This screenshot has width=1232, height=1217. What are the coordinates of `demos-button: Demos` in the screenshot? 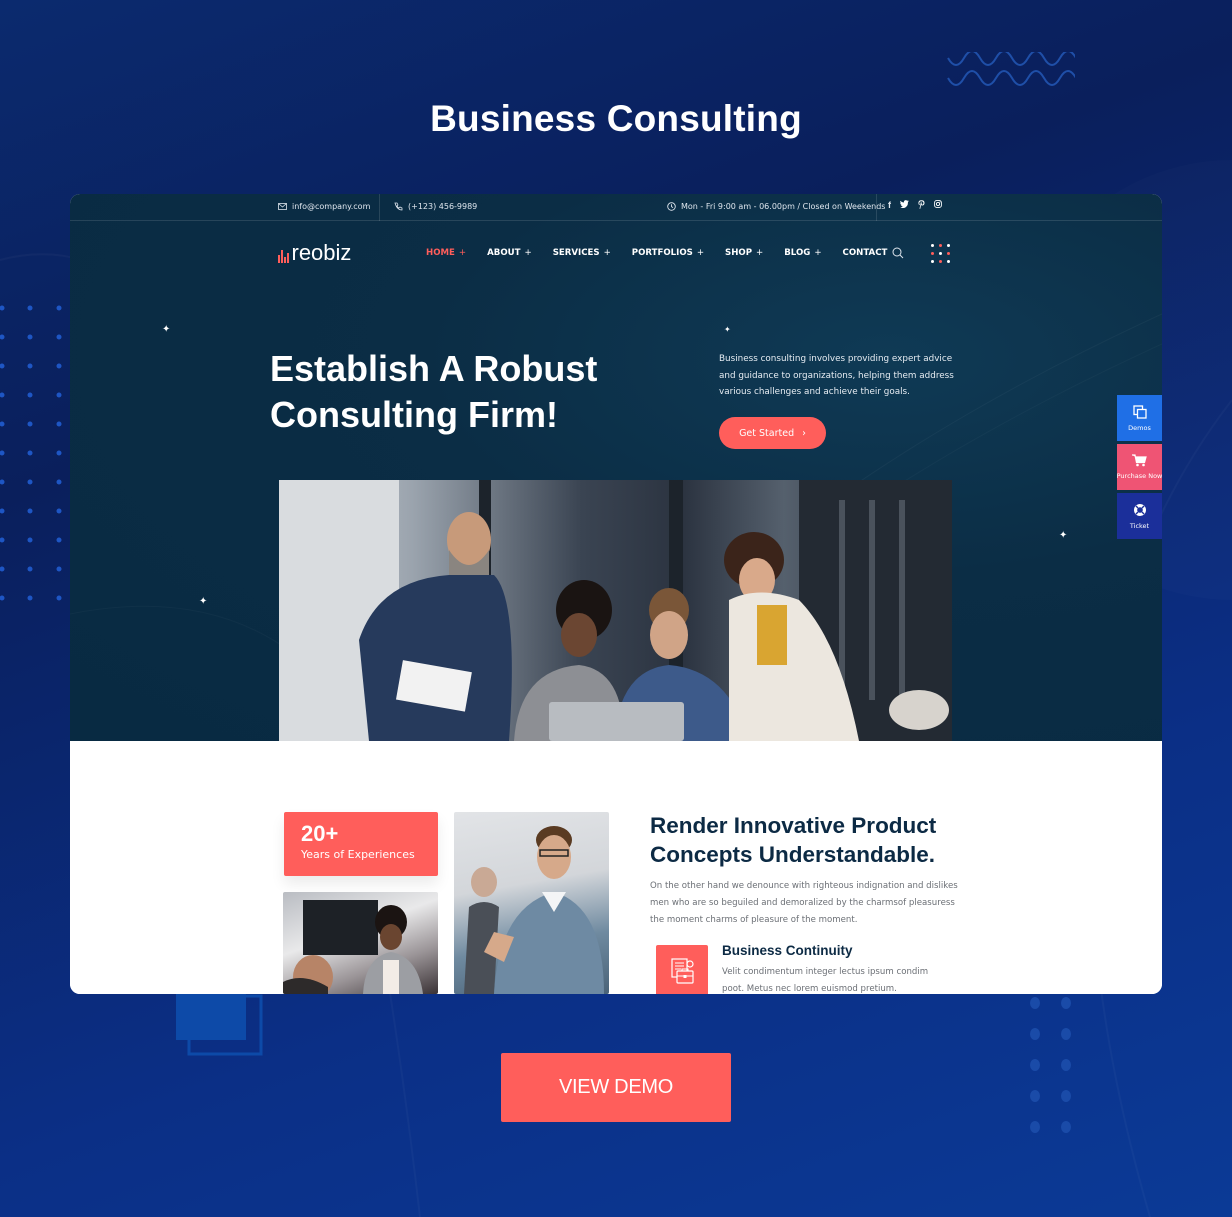 It's located at (1139, 418).